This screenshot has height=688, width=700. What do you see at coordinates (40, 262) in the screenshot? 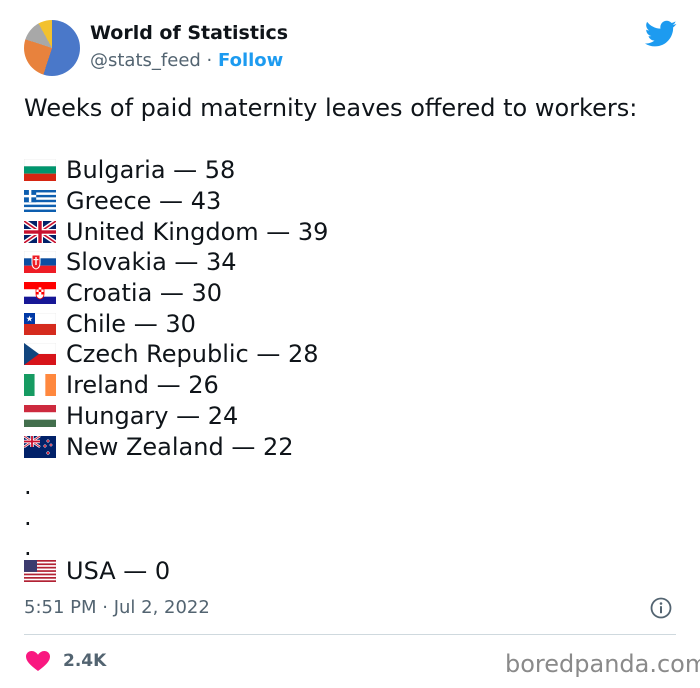
I see `slovakia-flag-icon` at bounding box center [40, 262].